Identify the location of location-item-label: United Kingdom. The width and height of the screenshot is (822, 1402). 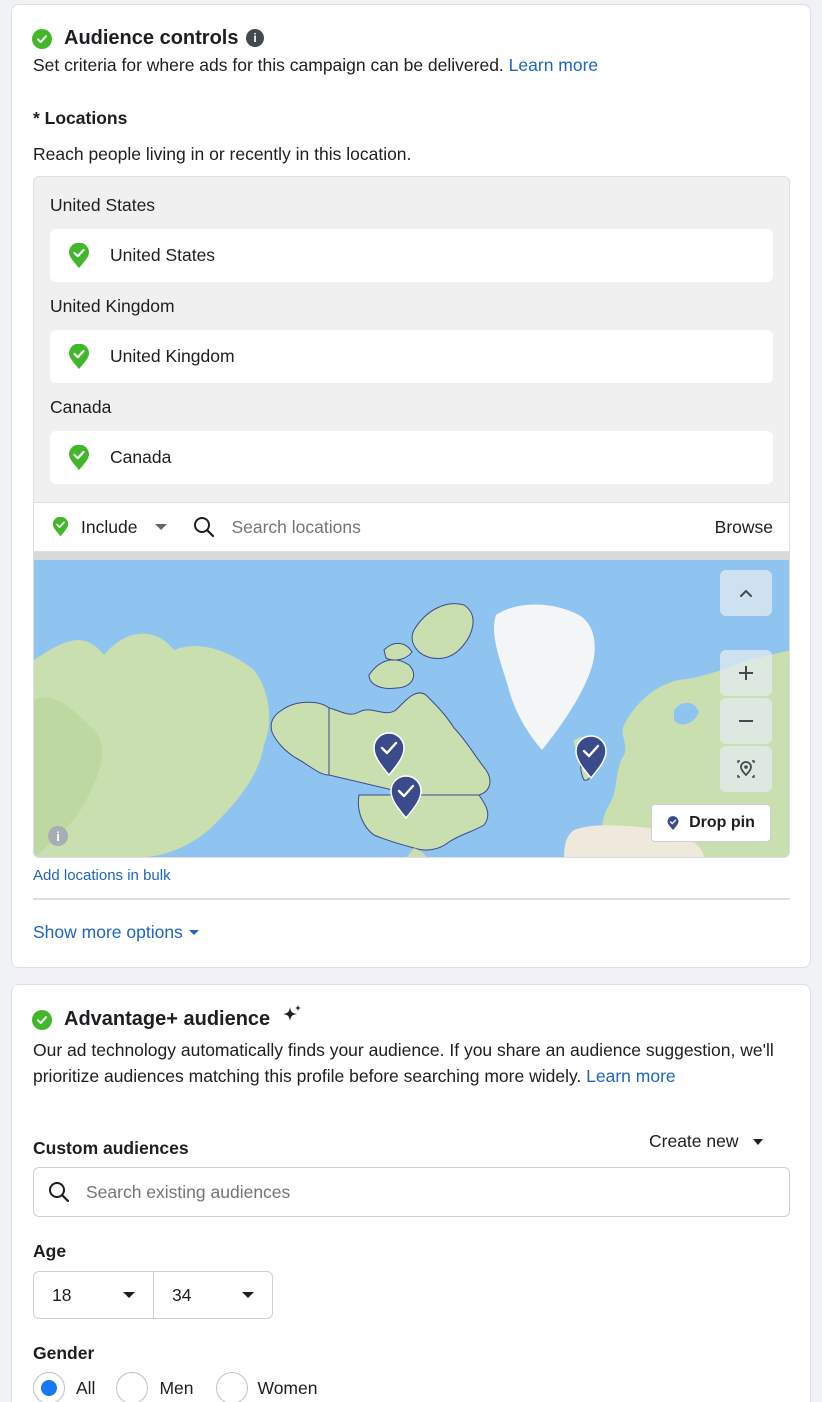
(172, 356).